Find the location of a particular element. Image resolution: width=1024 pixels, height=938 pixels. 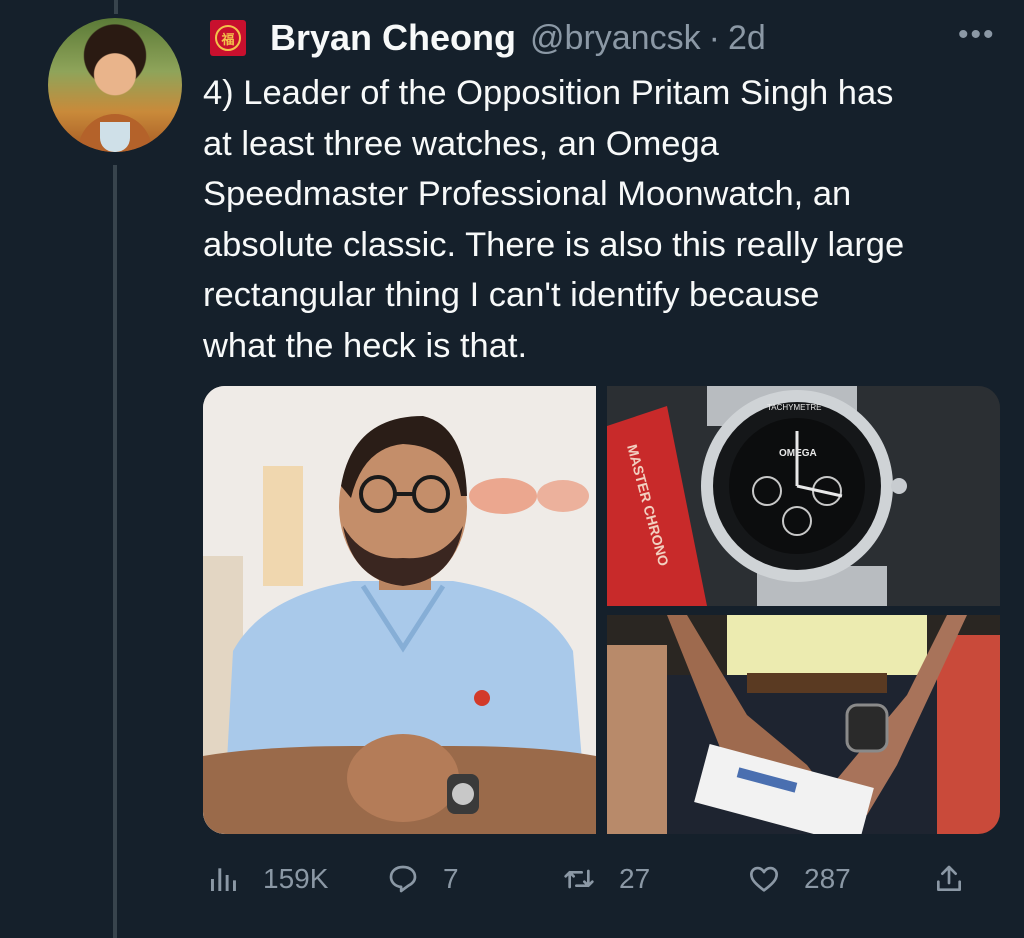

badge-character: 福 is located at coordinates (228, 38).